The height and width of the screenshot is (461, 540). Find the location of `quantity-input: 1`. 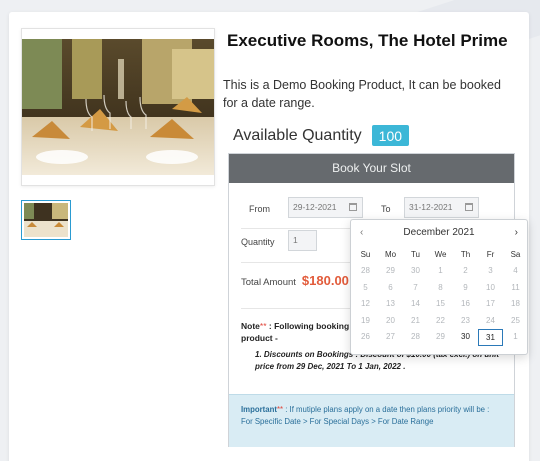

quantity-input: 1 is located at coordinates (302, 240).